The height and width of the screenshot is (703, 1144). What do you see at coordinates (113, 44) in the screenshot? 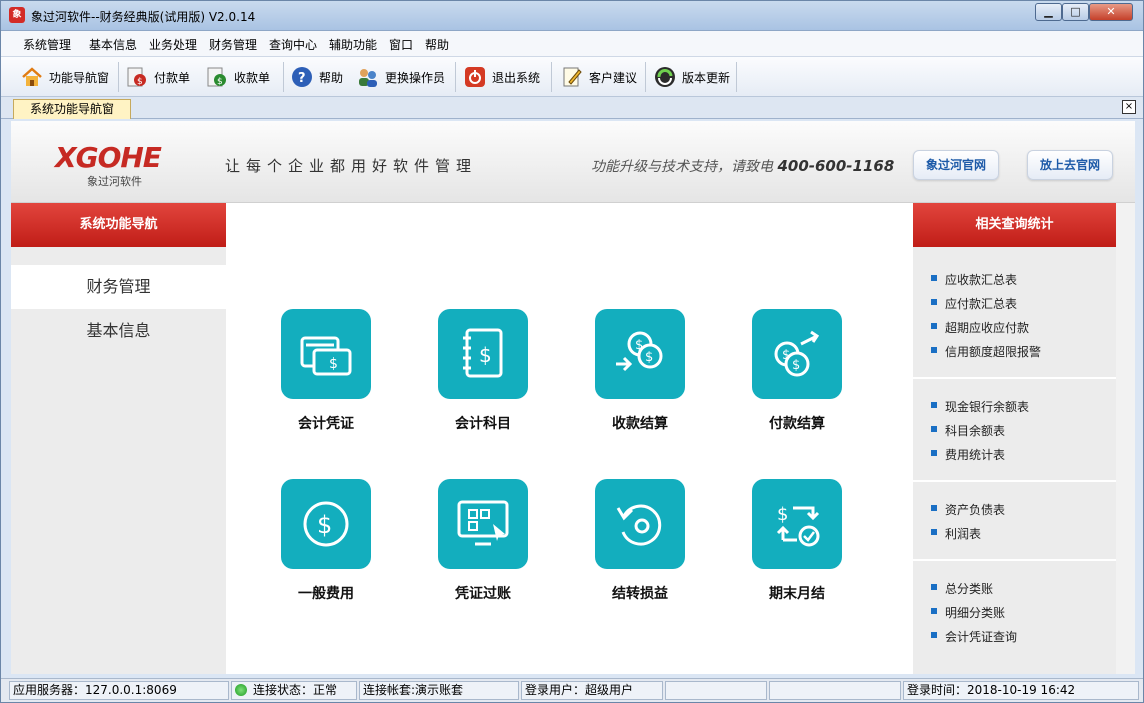
I see `menu-basic-info: 基本信息` at bounding box center [113, 44].